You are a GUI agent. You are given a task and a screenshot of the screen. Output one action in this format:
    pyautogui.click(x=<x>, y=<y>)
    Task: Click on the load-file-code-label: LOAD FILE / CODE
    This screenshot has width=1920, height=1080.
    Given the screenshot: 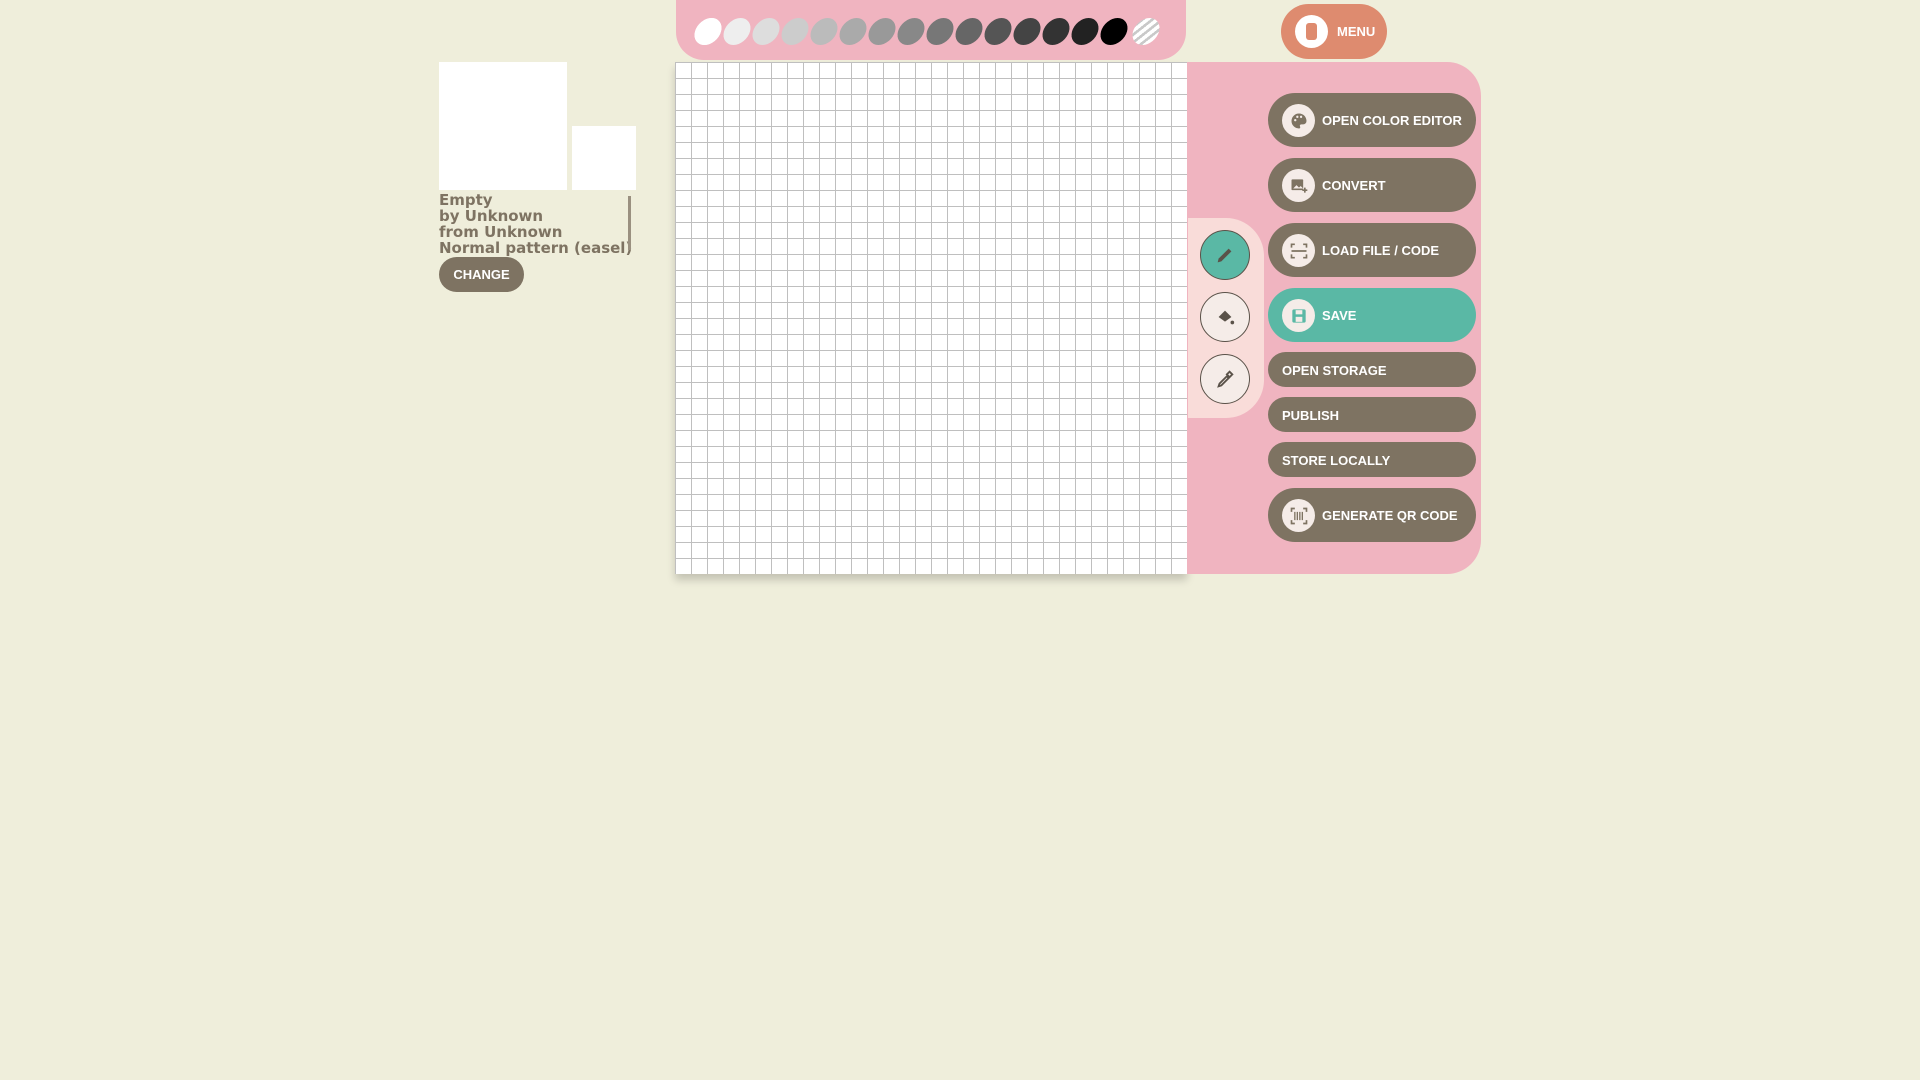 What is the action you would take?
    pyautogui.click(x=1380, y=250)
    